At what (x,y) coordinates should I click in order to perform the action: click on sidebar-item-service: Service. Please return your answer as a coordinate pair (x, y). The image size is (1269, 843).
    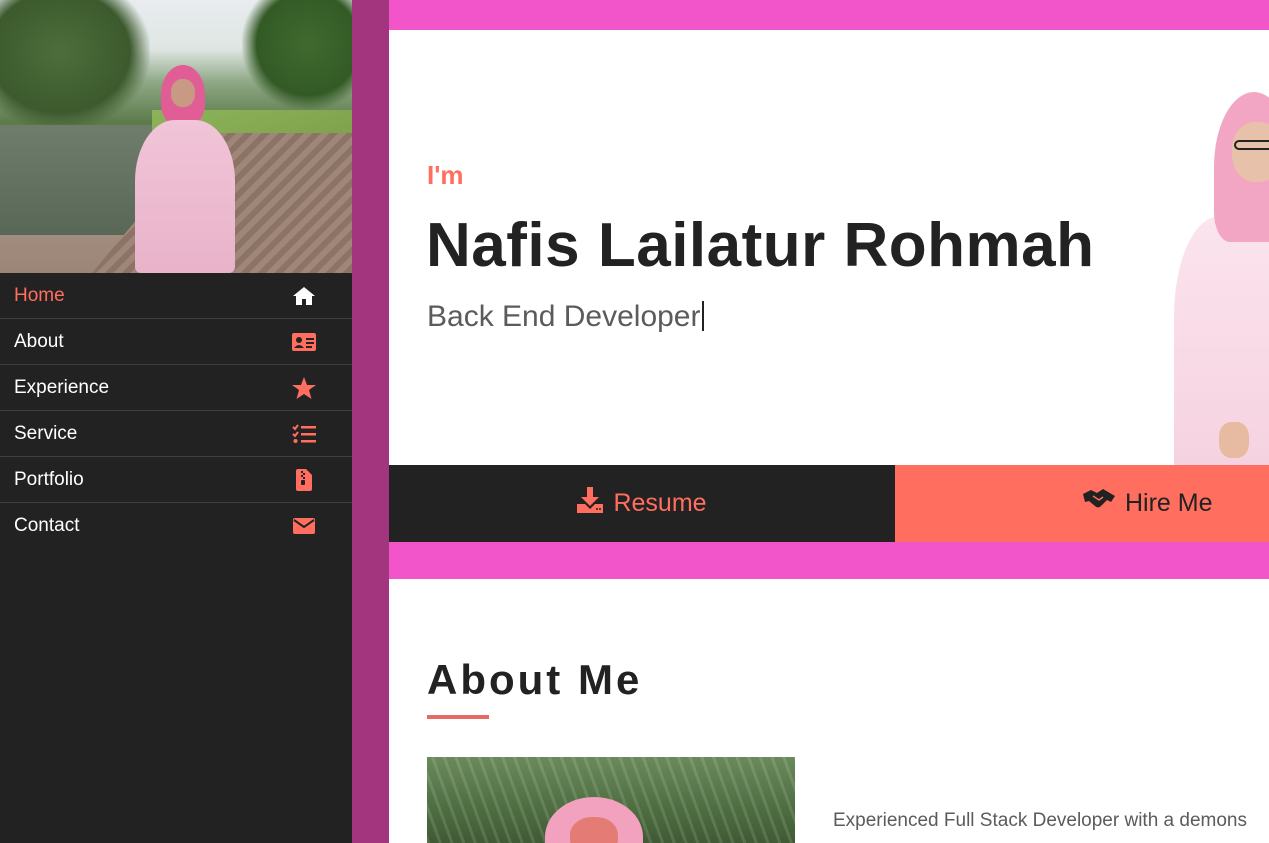
    Looking at the image, I should click on (176, 434).